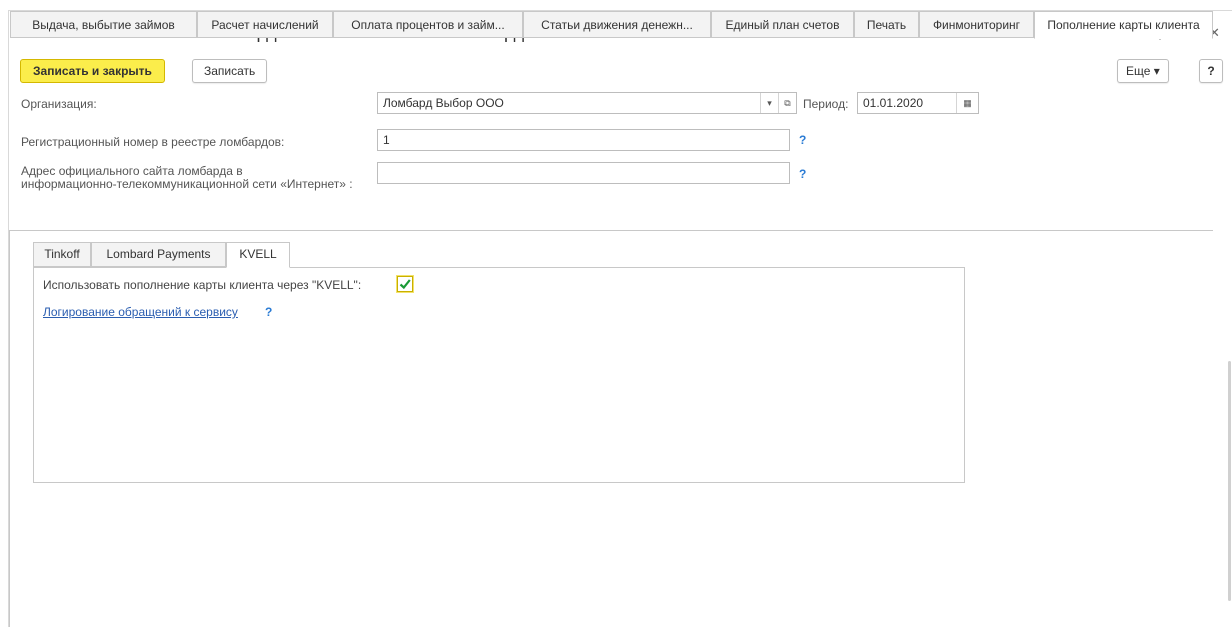  I want to click on period-field: 01.01.2020 ▦, so click(918, 103).